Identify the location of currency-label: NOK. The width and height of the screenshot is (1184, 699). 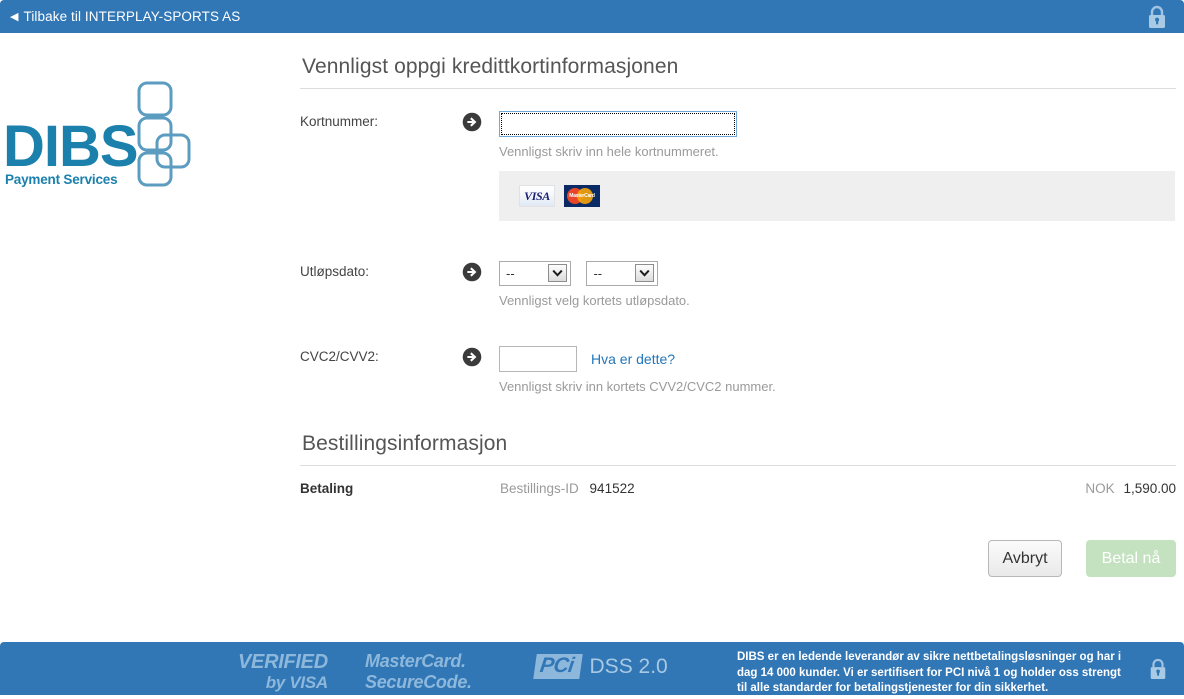
(1100, 488).